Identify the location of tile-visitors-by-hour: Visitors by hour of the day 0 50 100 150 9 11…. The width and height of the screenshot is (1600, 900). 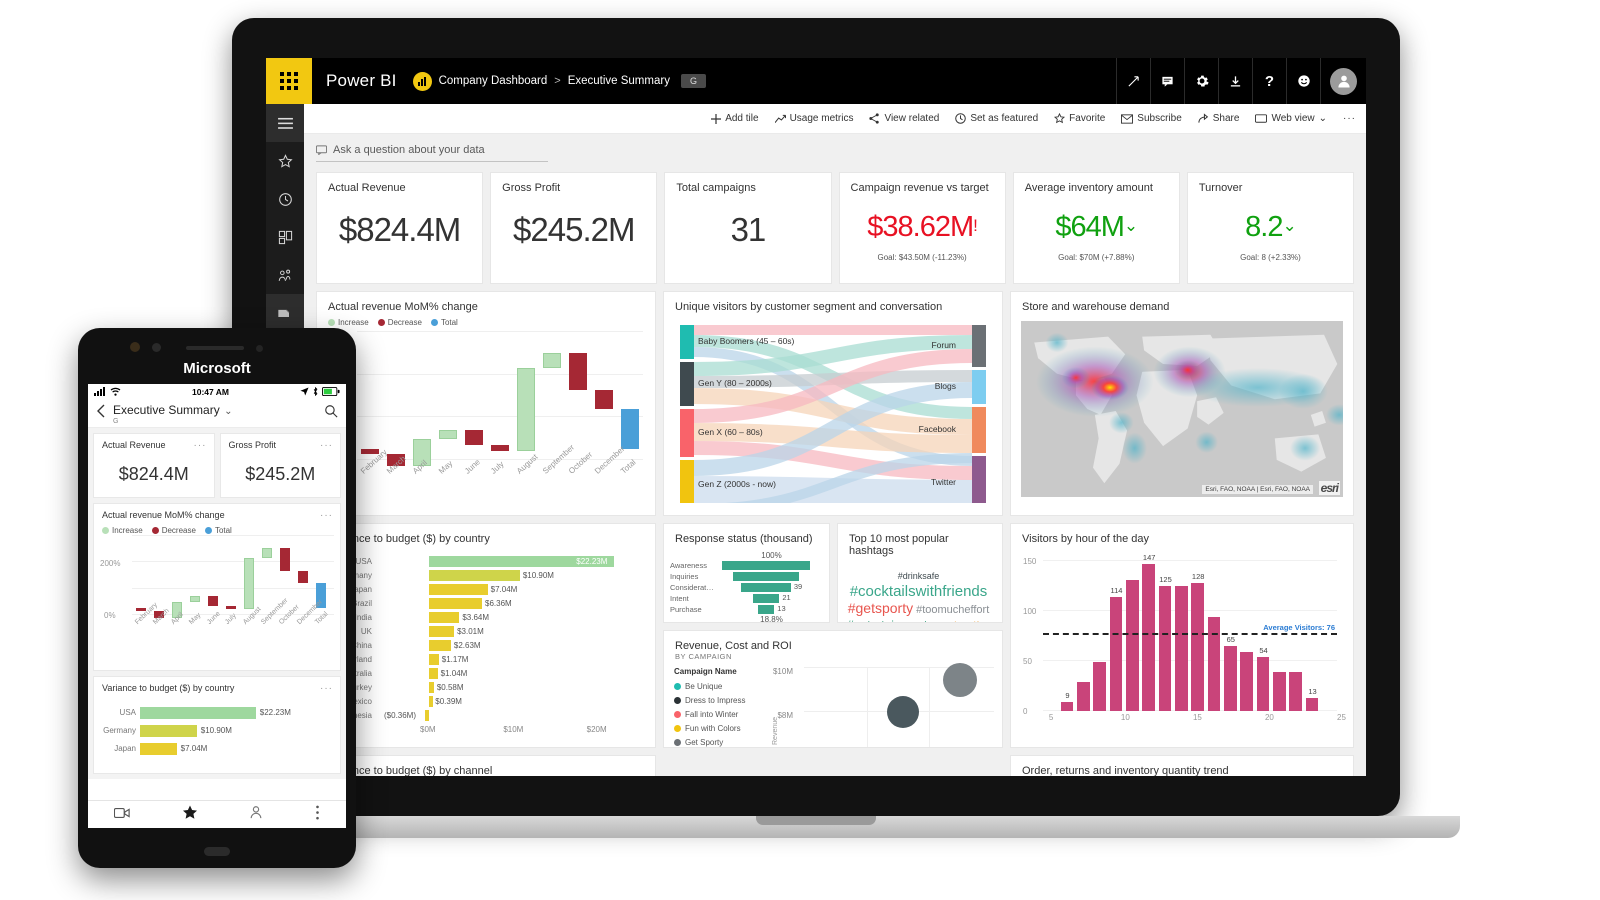
(1182, 635).